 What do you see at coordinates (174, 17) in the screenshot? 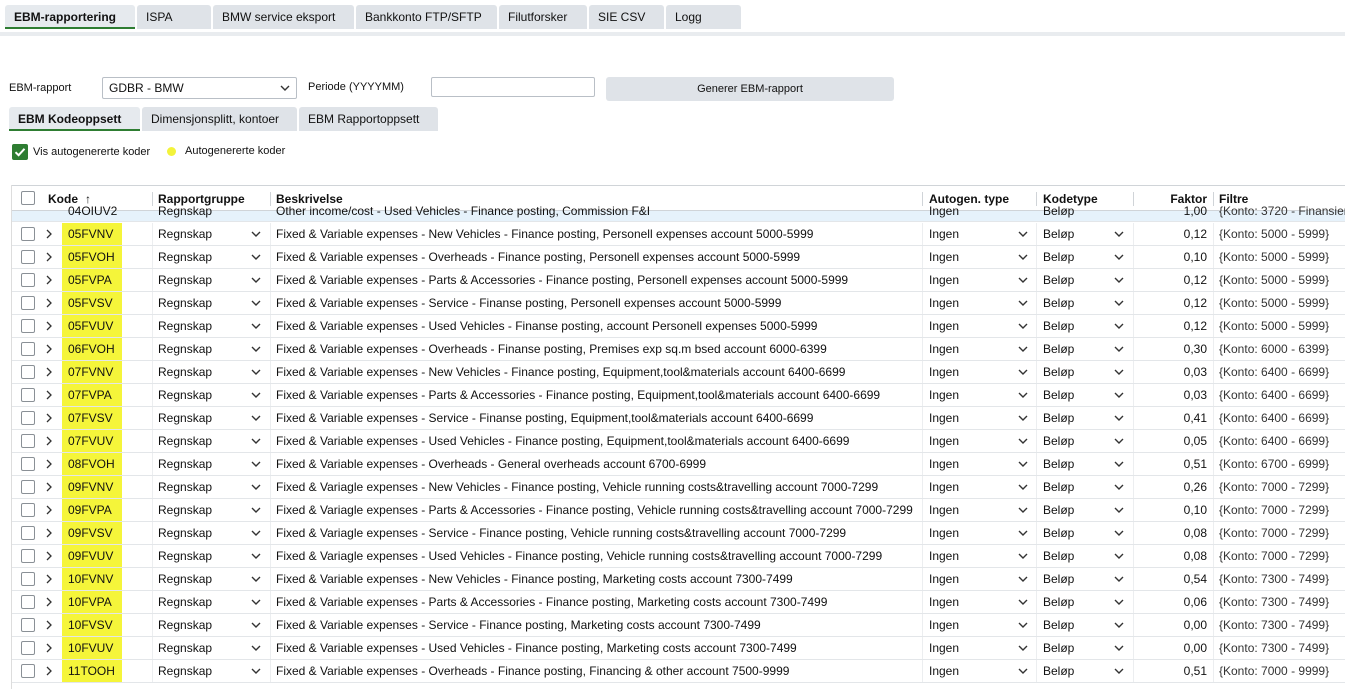
I see `tab-ispa: ISPA` at bounding box center [174, 17].